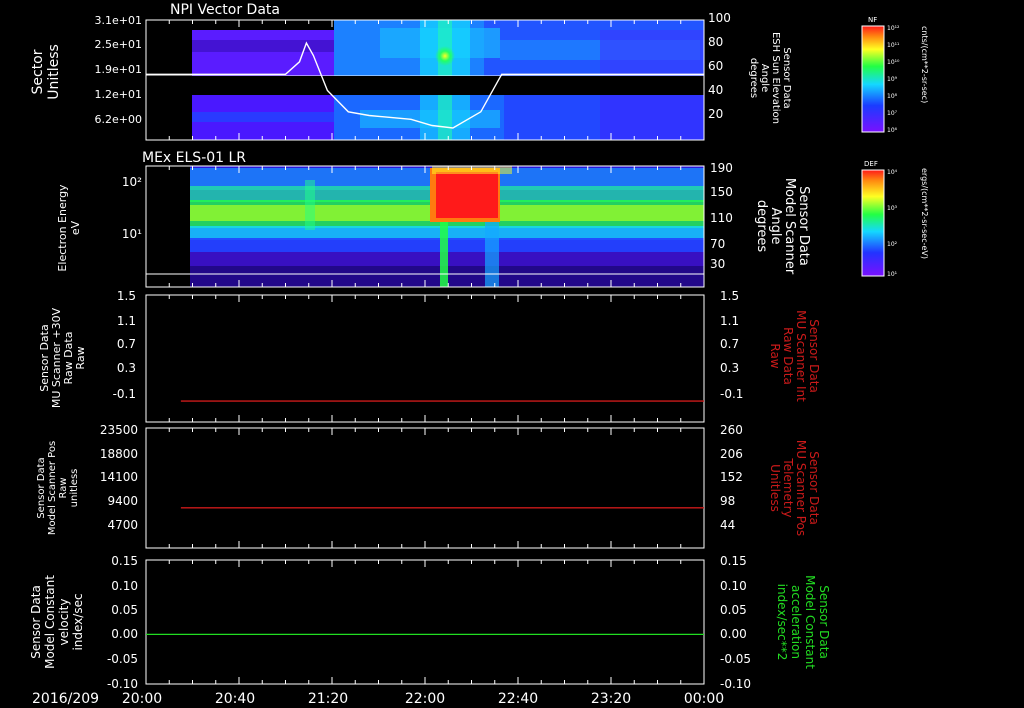  What do you see at coordinates (729, 344) in the screenshot?
I see `y2tick-label: 0.7` at bounding box center [729, 344].